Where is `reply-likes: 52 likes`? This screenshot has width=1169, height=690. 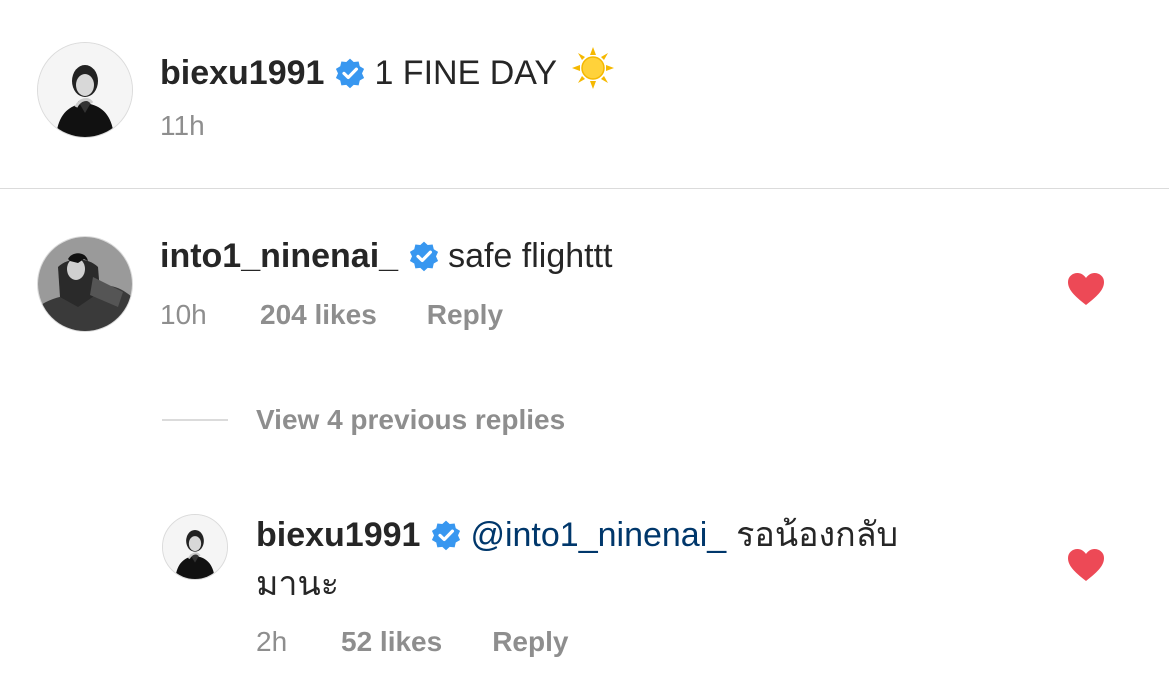 reply-likes: 52 likes is located at coordinates (391, 642).